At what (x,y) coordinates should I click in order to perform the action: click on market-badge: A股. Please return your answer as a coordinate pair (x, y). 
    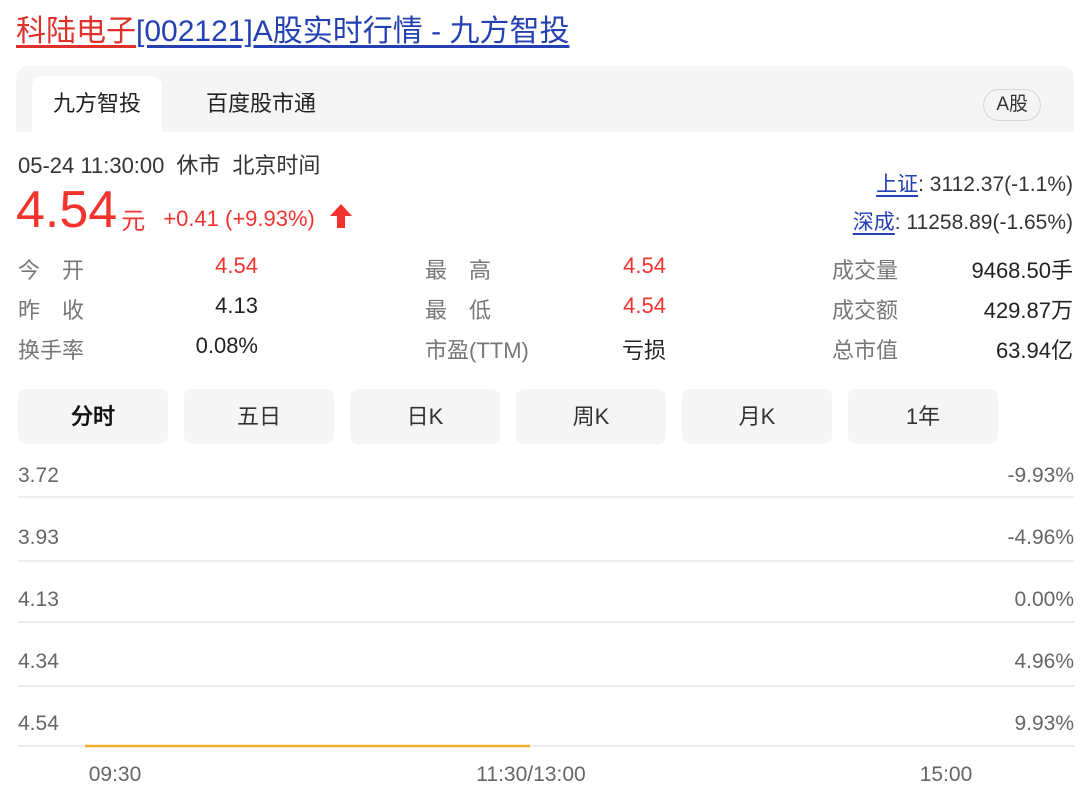
    Looking at the image, I should click on (1012, 105).